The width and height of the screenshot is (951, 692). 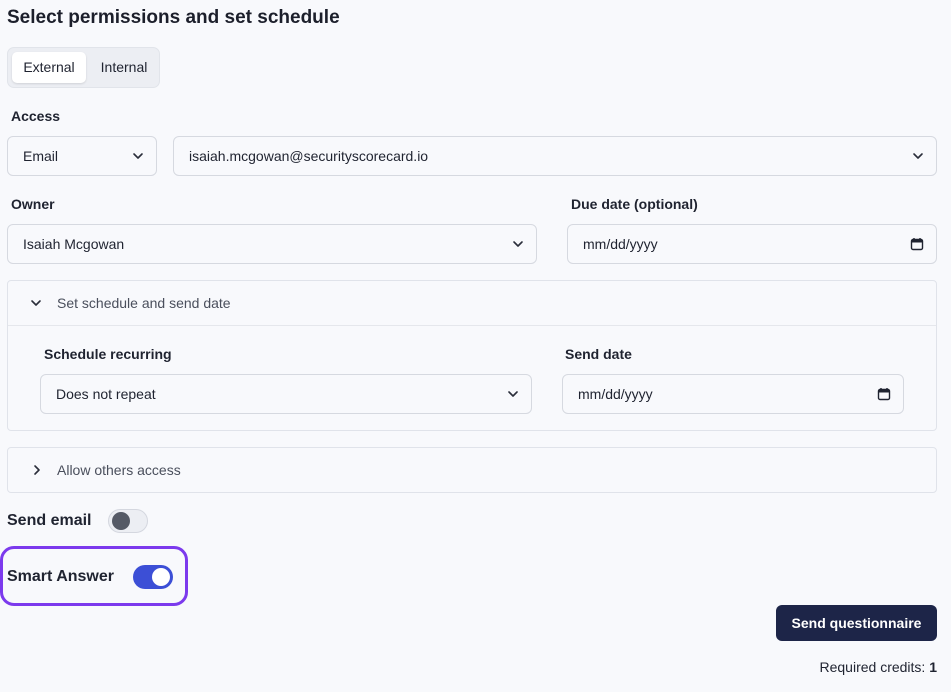 I want to click on credits-value: 1, so click(x=933, y=667).